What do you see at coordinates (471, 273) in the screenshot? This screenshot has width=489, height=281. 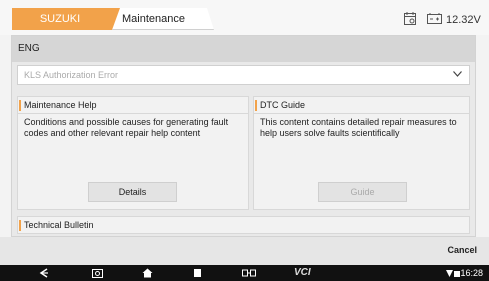 I see `system-clock: 16:28` at bounding box center [471, 273].